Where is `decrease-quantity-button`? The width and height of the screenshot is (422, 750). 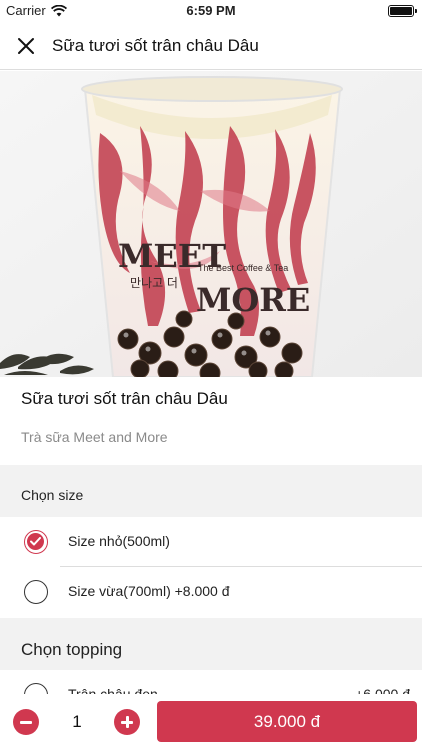
decrease-quantity-button is located at coordinates (26, 722).